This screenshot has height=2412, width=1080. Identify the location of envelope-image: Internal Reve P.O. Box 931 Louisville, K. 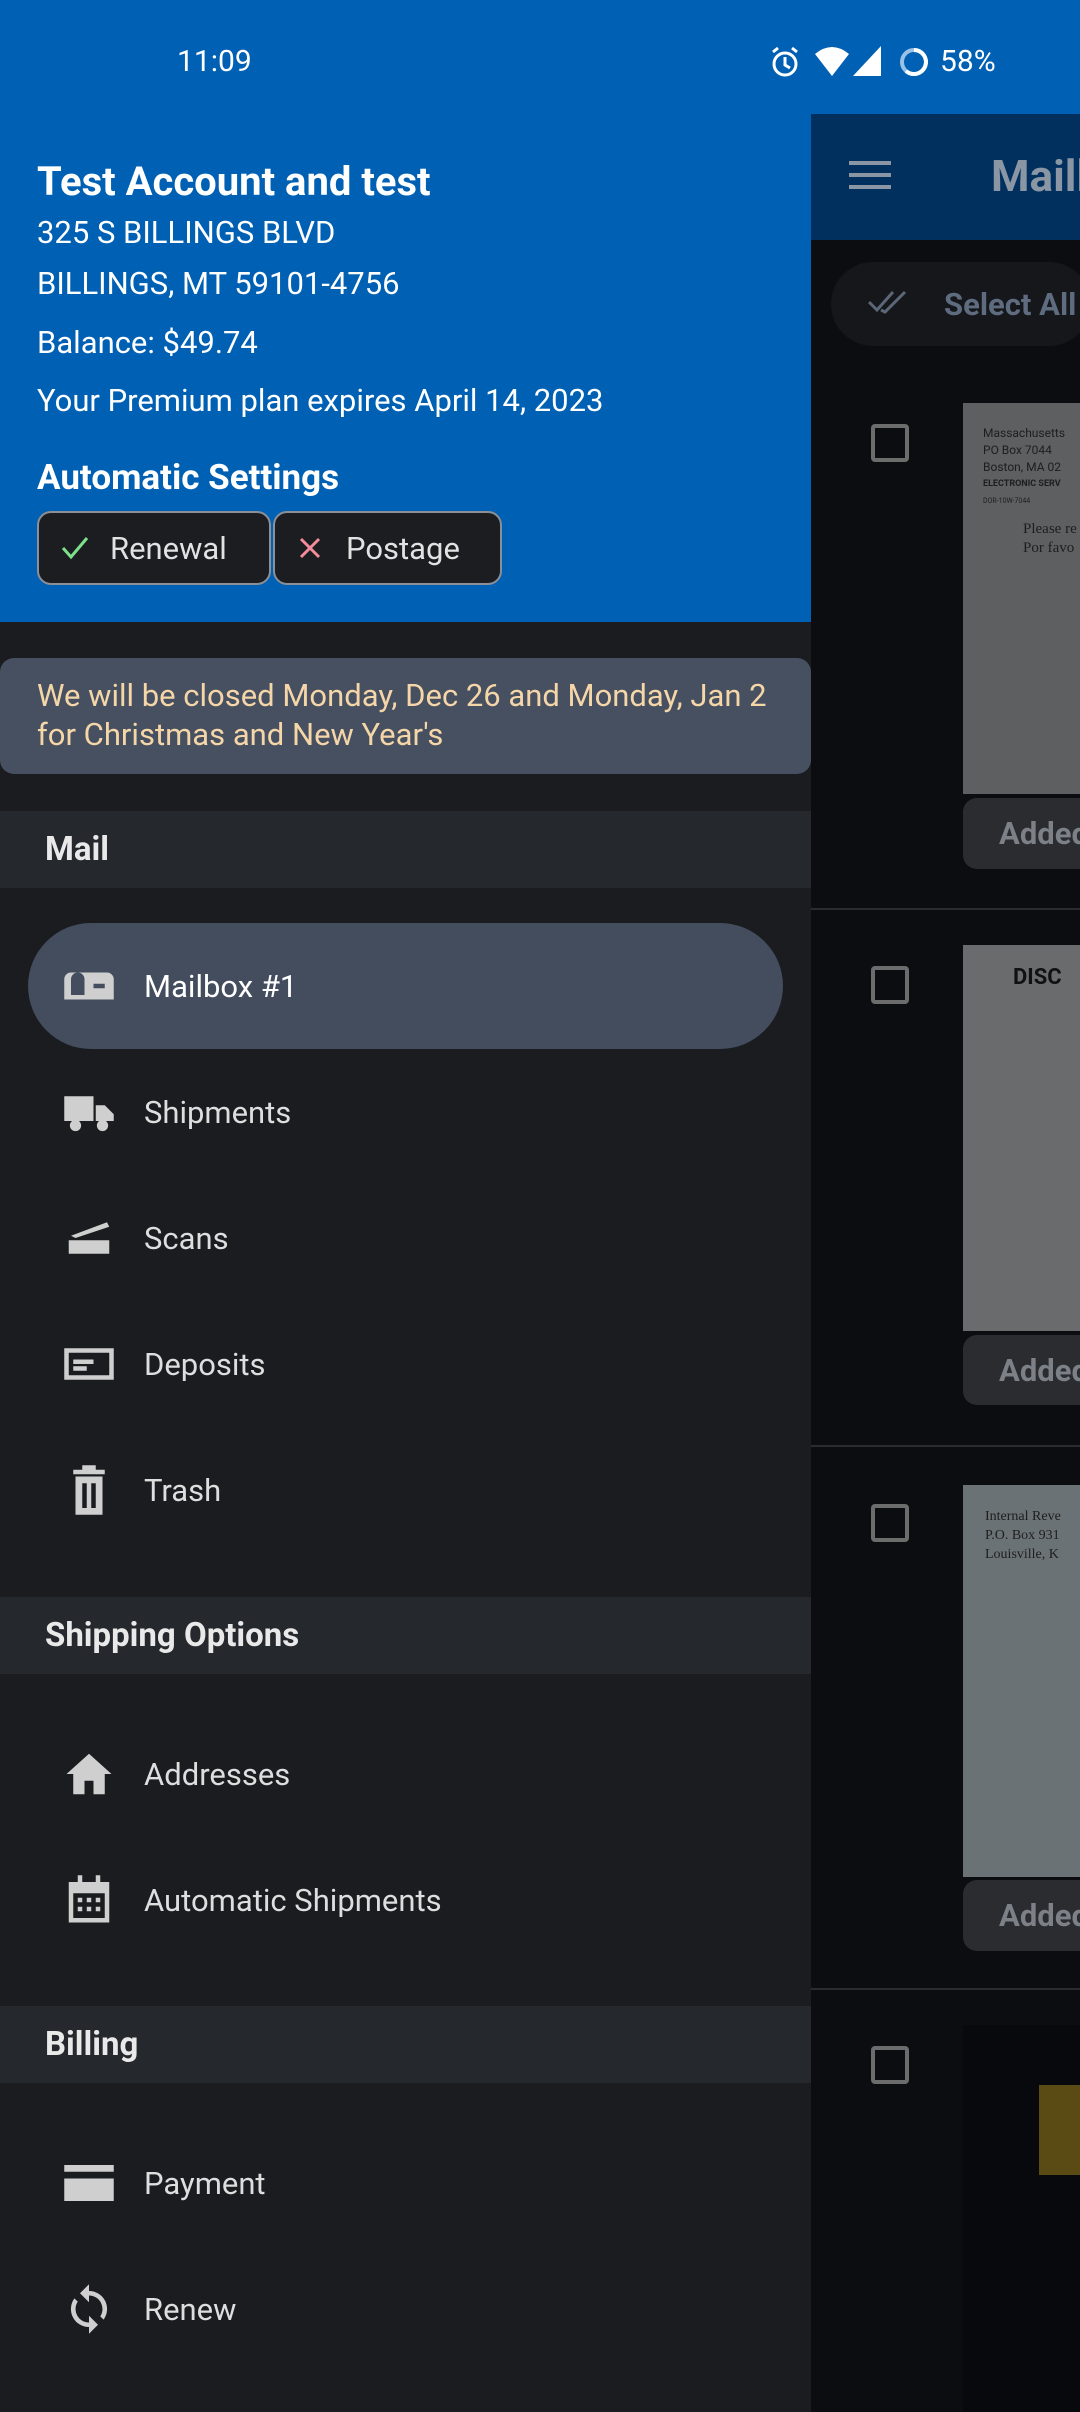
(1021, 1681).